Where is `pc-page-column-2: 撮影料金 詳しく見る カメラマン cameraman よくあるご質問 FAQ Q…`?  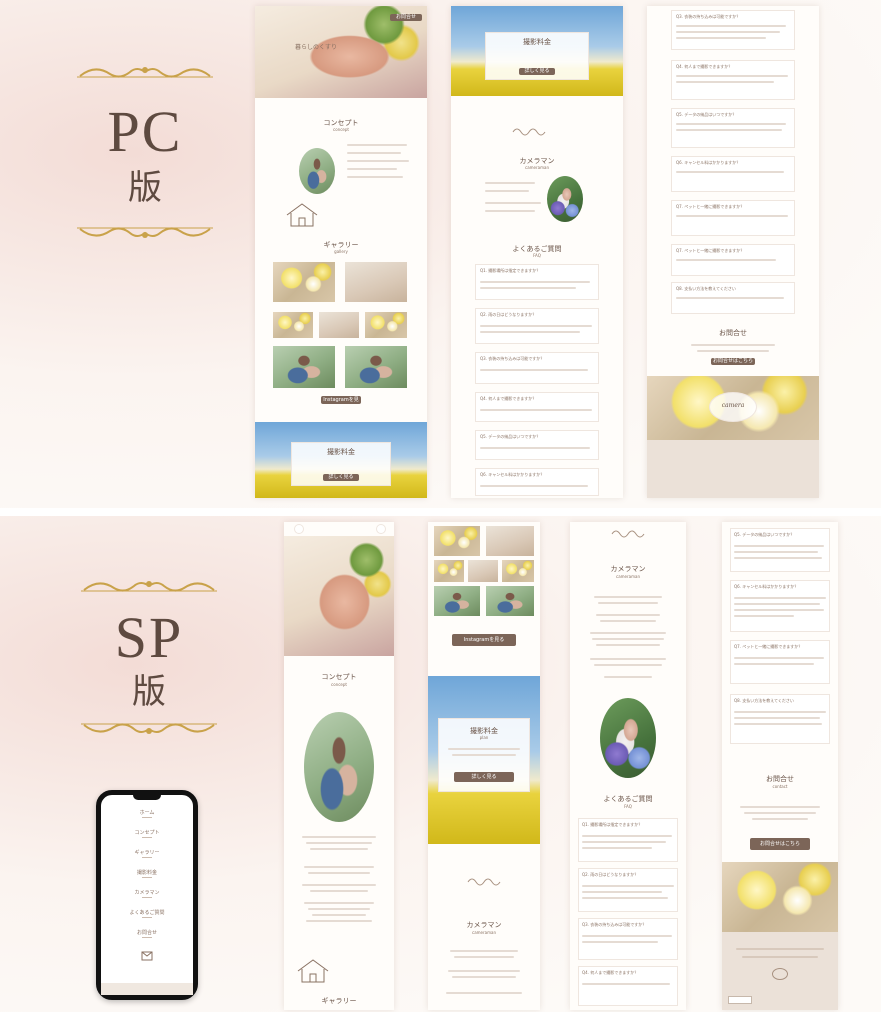
pc-page-column-2: 撮影料金 詳しく見る カメラマン cameraman よくあるご質問 FAQ Q… is located at coordinates (537, 252).